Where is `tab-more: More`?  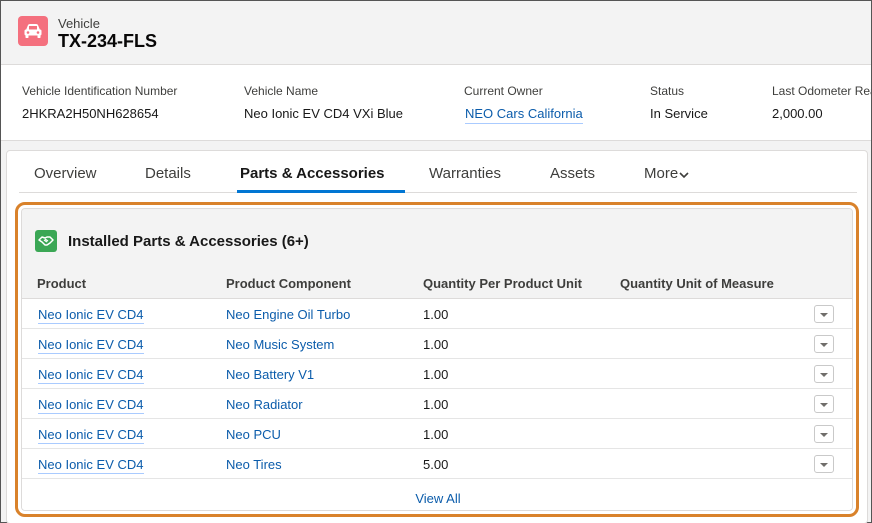 tab-more: More is located at coordinates (666, 174).